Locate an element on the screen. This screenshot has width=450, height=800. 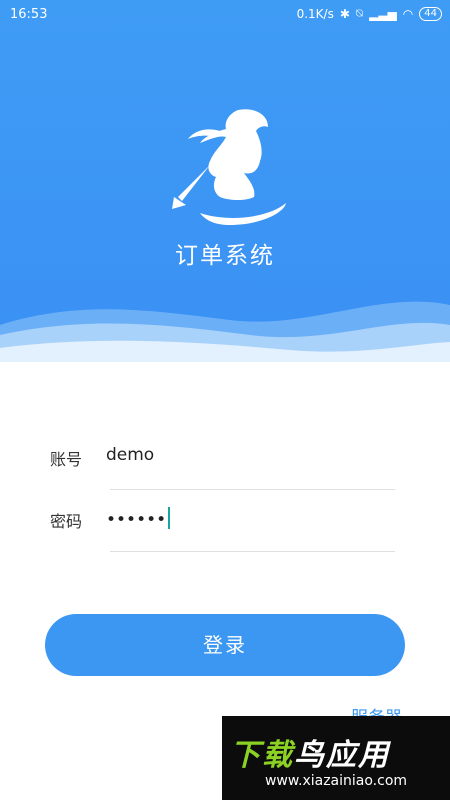
username-input: demo is located at coordinates (130, 455).